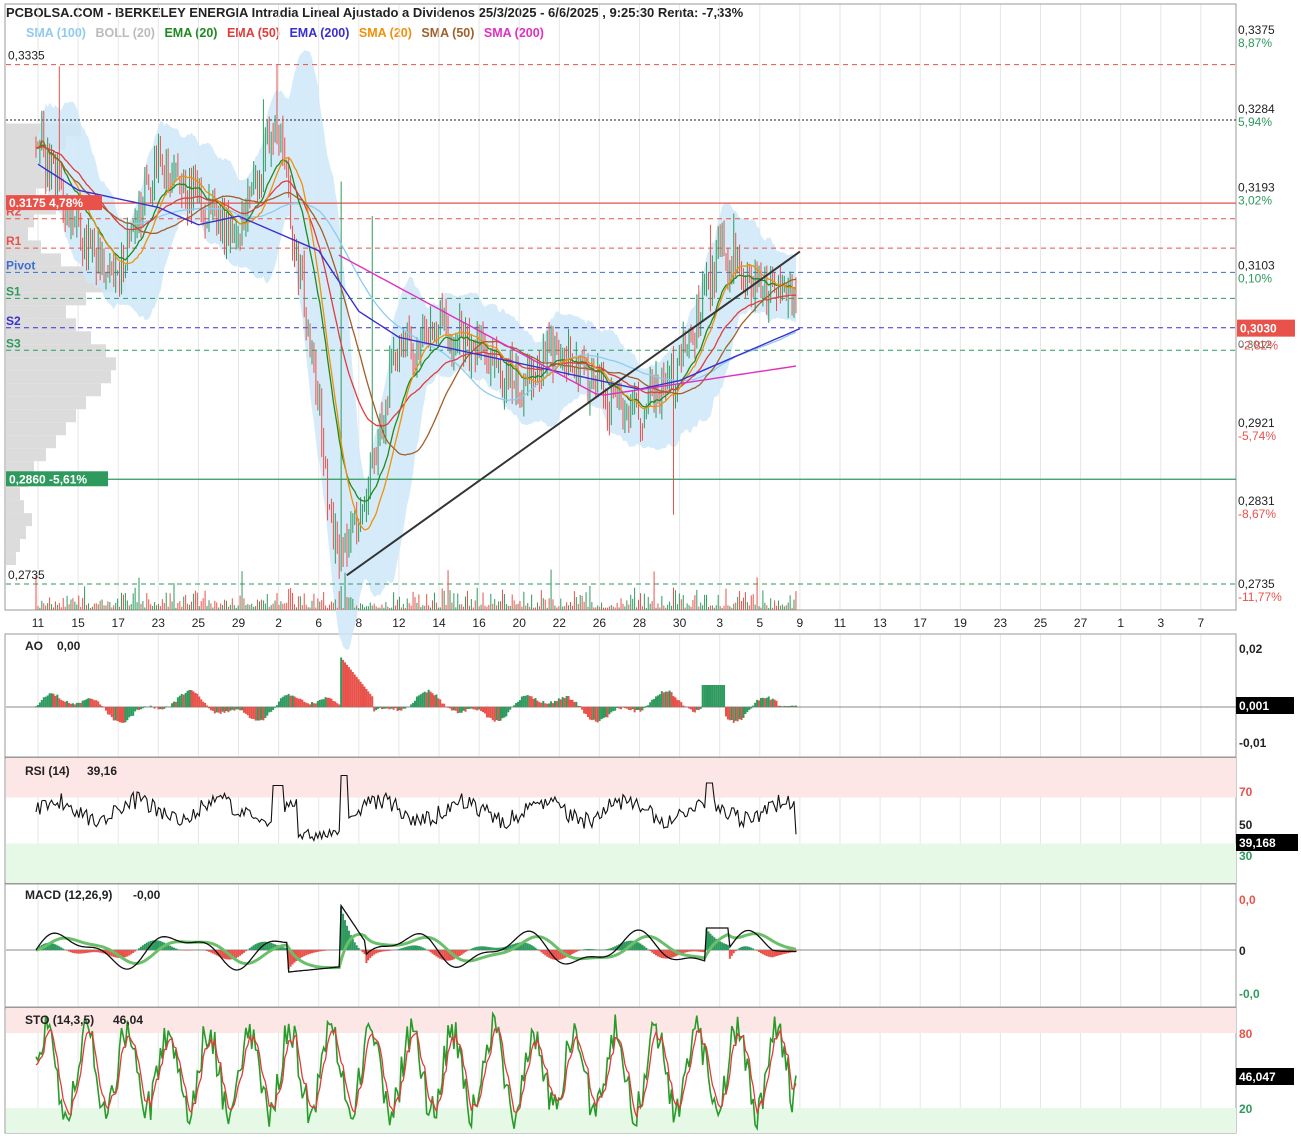 The image size is (1301, 1138). What do you see at coordinates (800, 623) in the screenshot?
I see `x-tick-label: 9` at bounding box center [800, 623].